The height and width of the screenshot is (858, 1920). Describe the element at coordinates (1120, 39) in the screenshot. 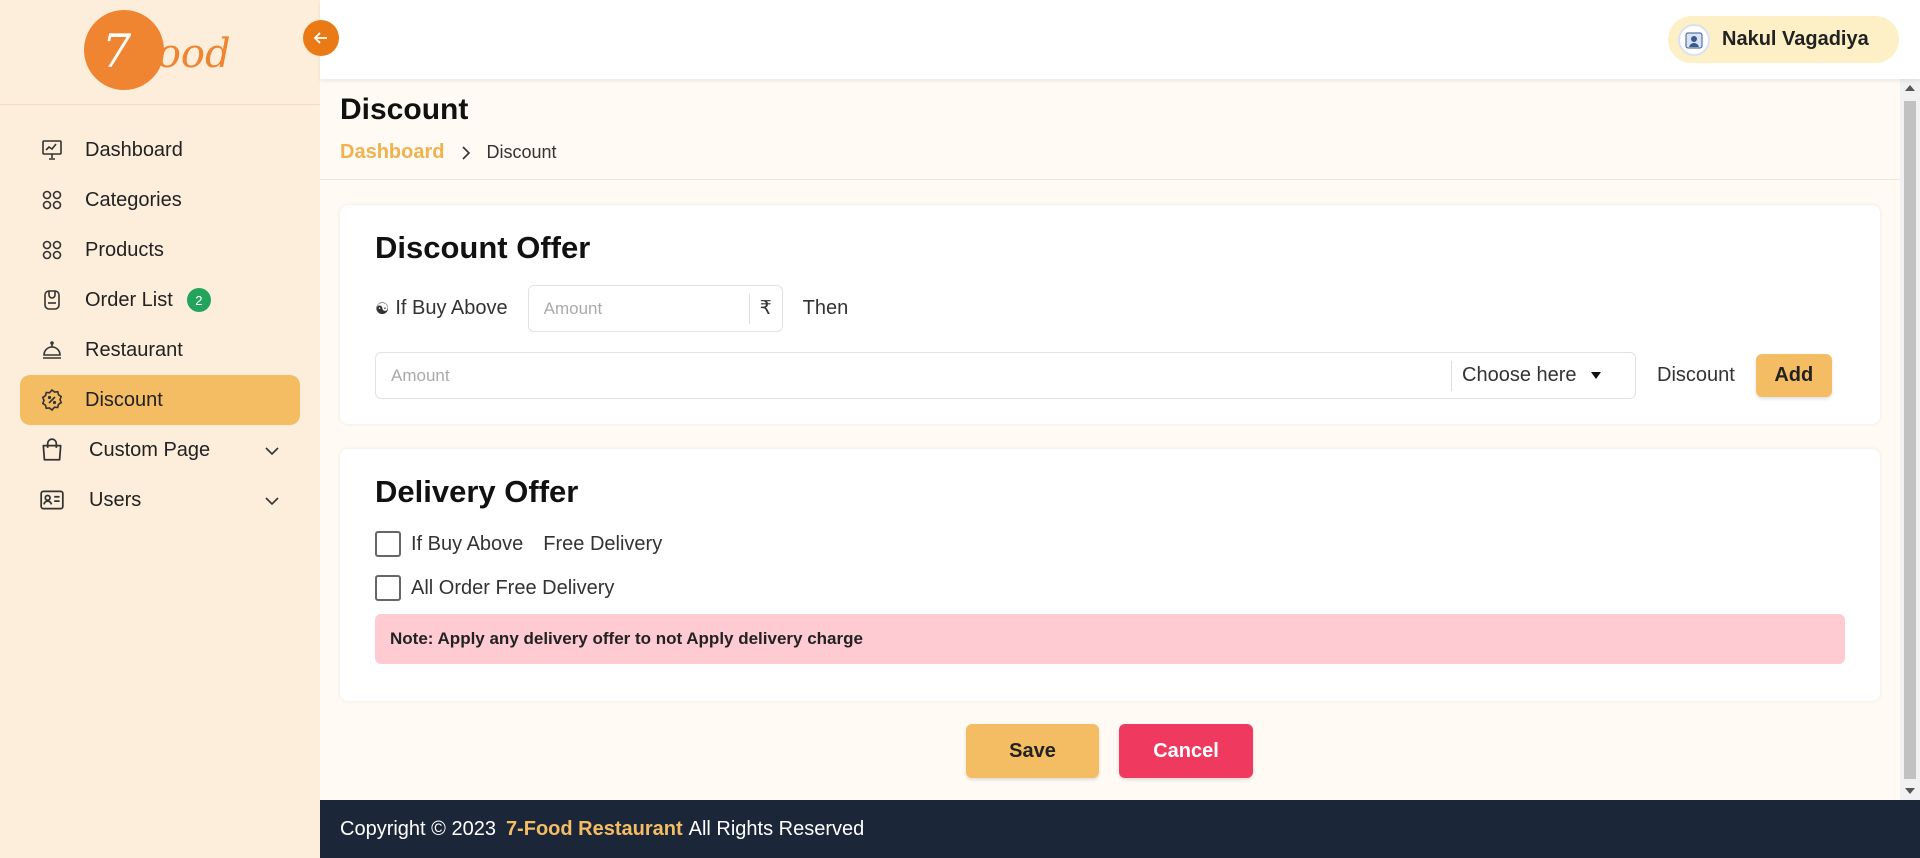

I see `topbar: Nakul Vagadiya` at that location.